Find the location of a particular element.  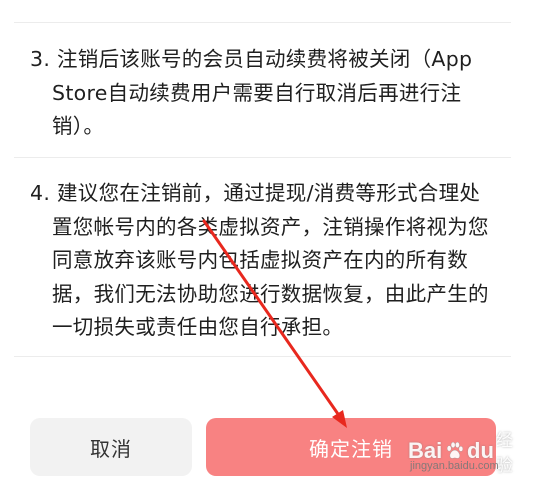

term-item-4-number: 4. is located at coordinates (40, 193).